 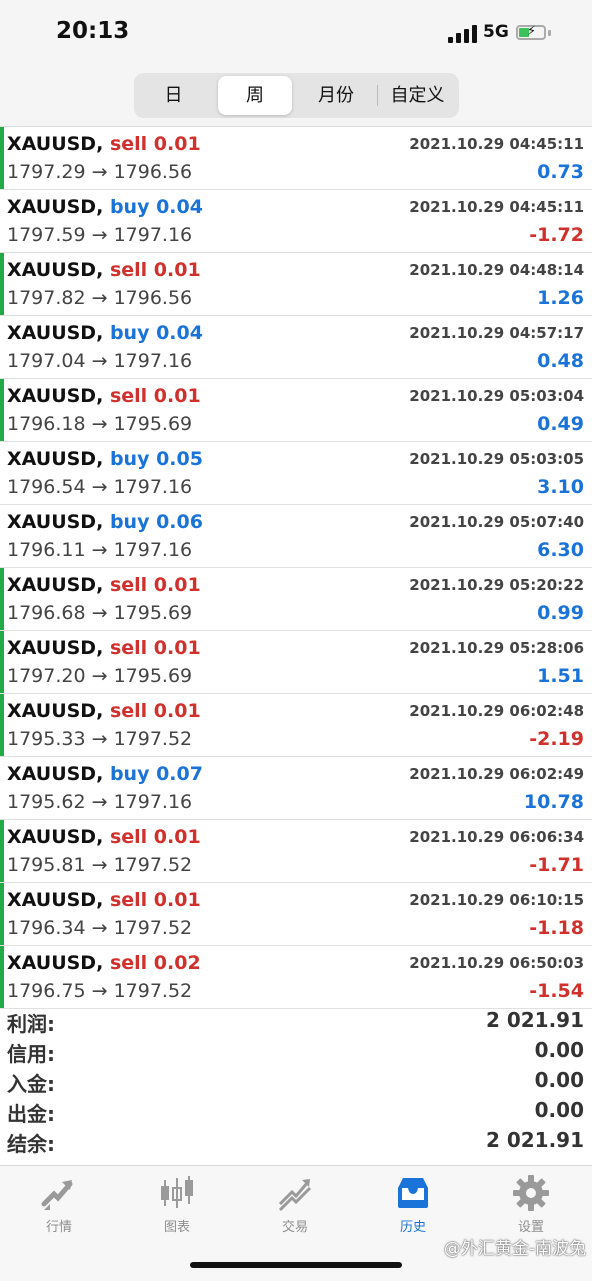 What do you see at coordinates (46, 235) in the screenshot?
I see `open-price: 1797.59` at bounding box center [46, 235].